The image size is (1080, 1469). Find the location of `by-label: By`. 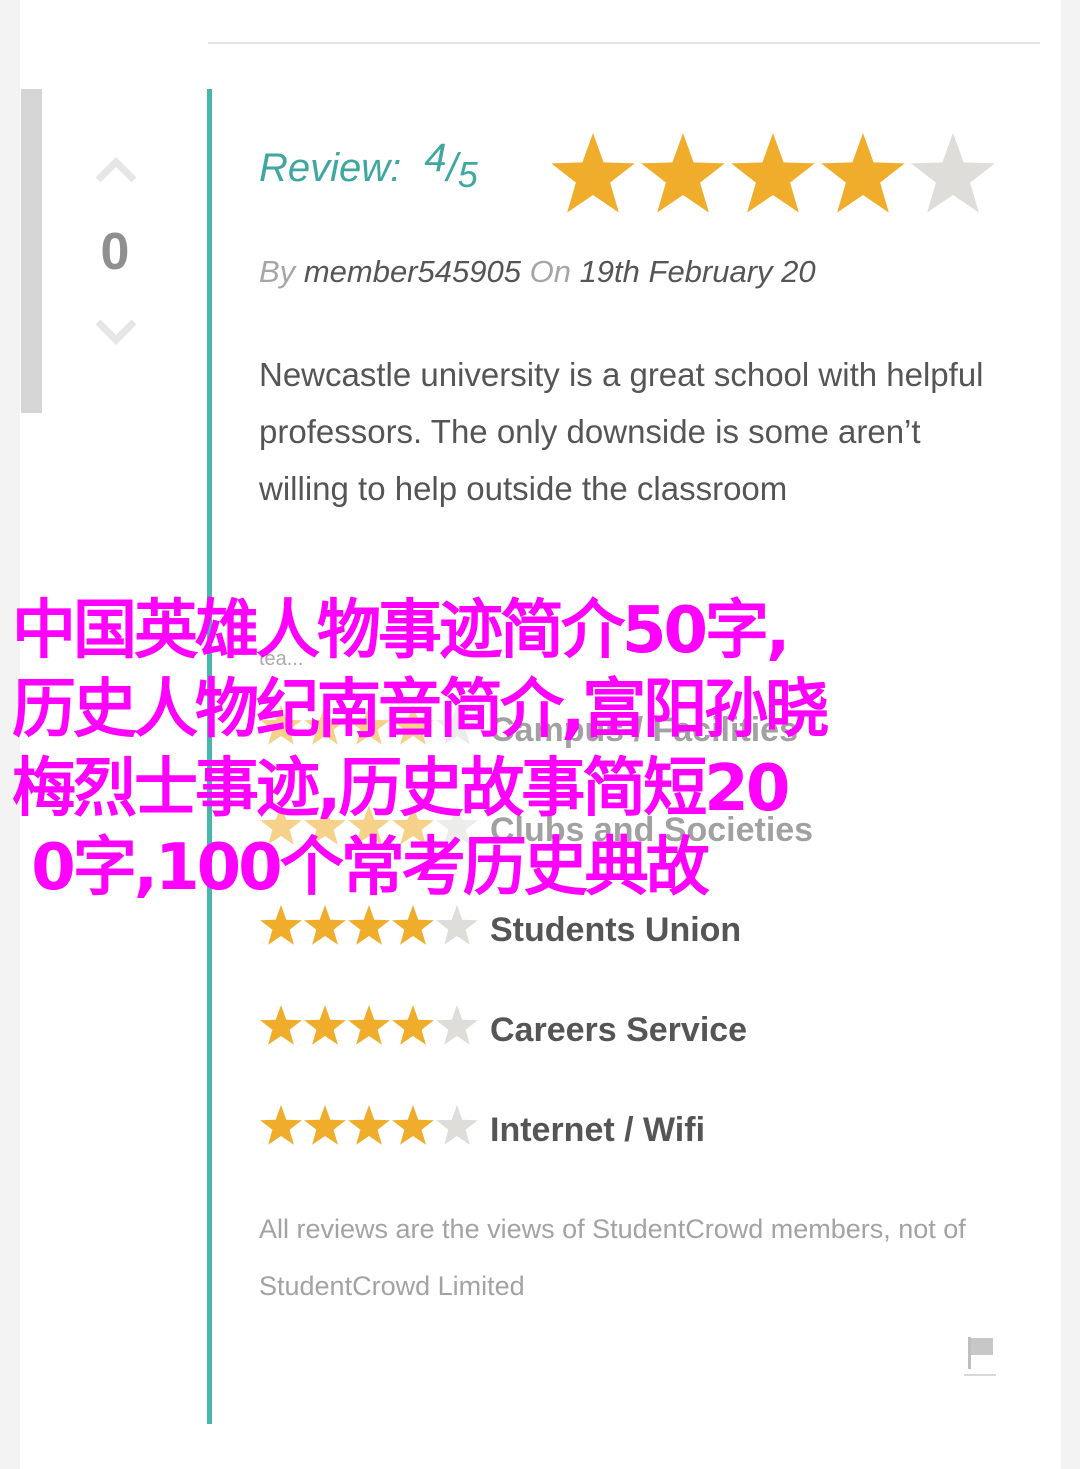

by-label: By is located at coordinates (277, 271).